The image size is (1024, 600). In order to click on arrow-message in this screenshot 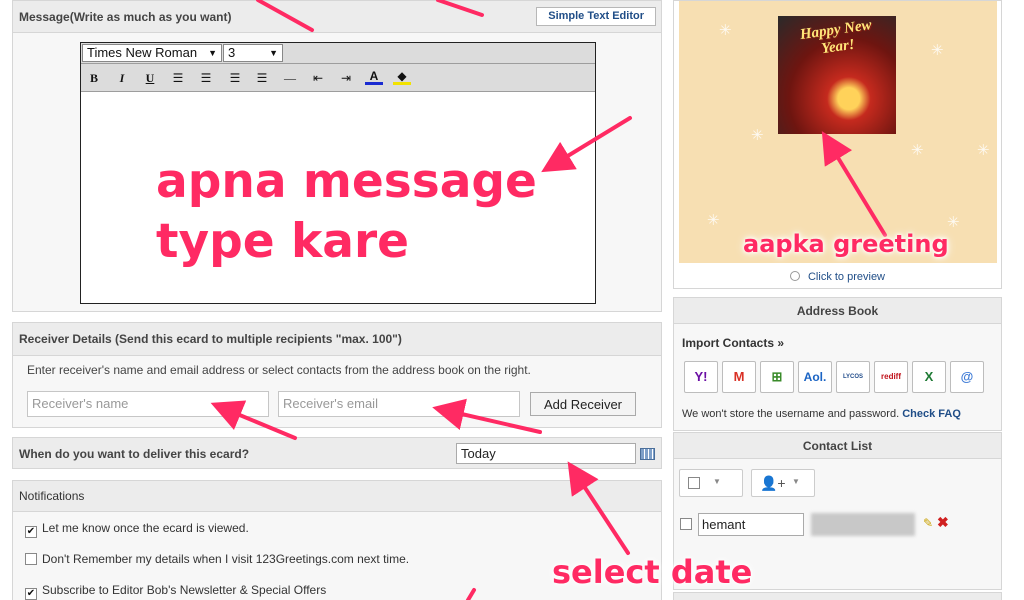, I will do `click(586, 144)`.